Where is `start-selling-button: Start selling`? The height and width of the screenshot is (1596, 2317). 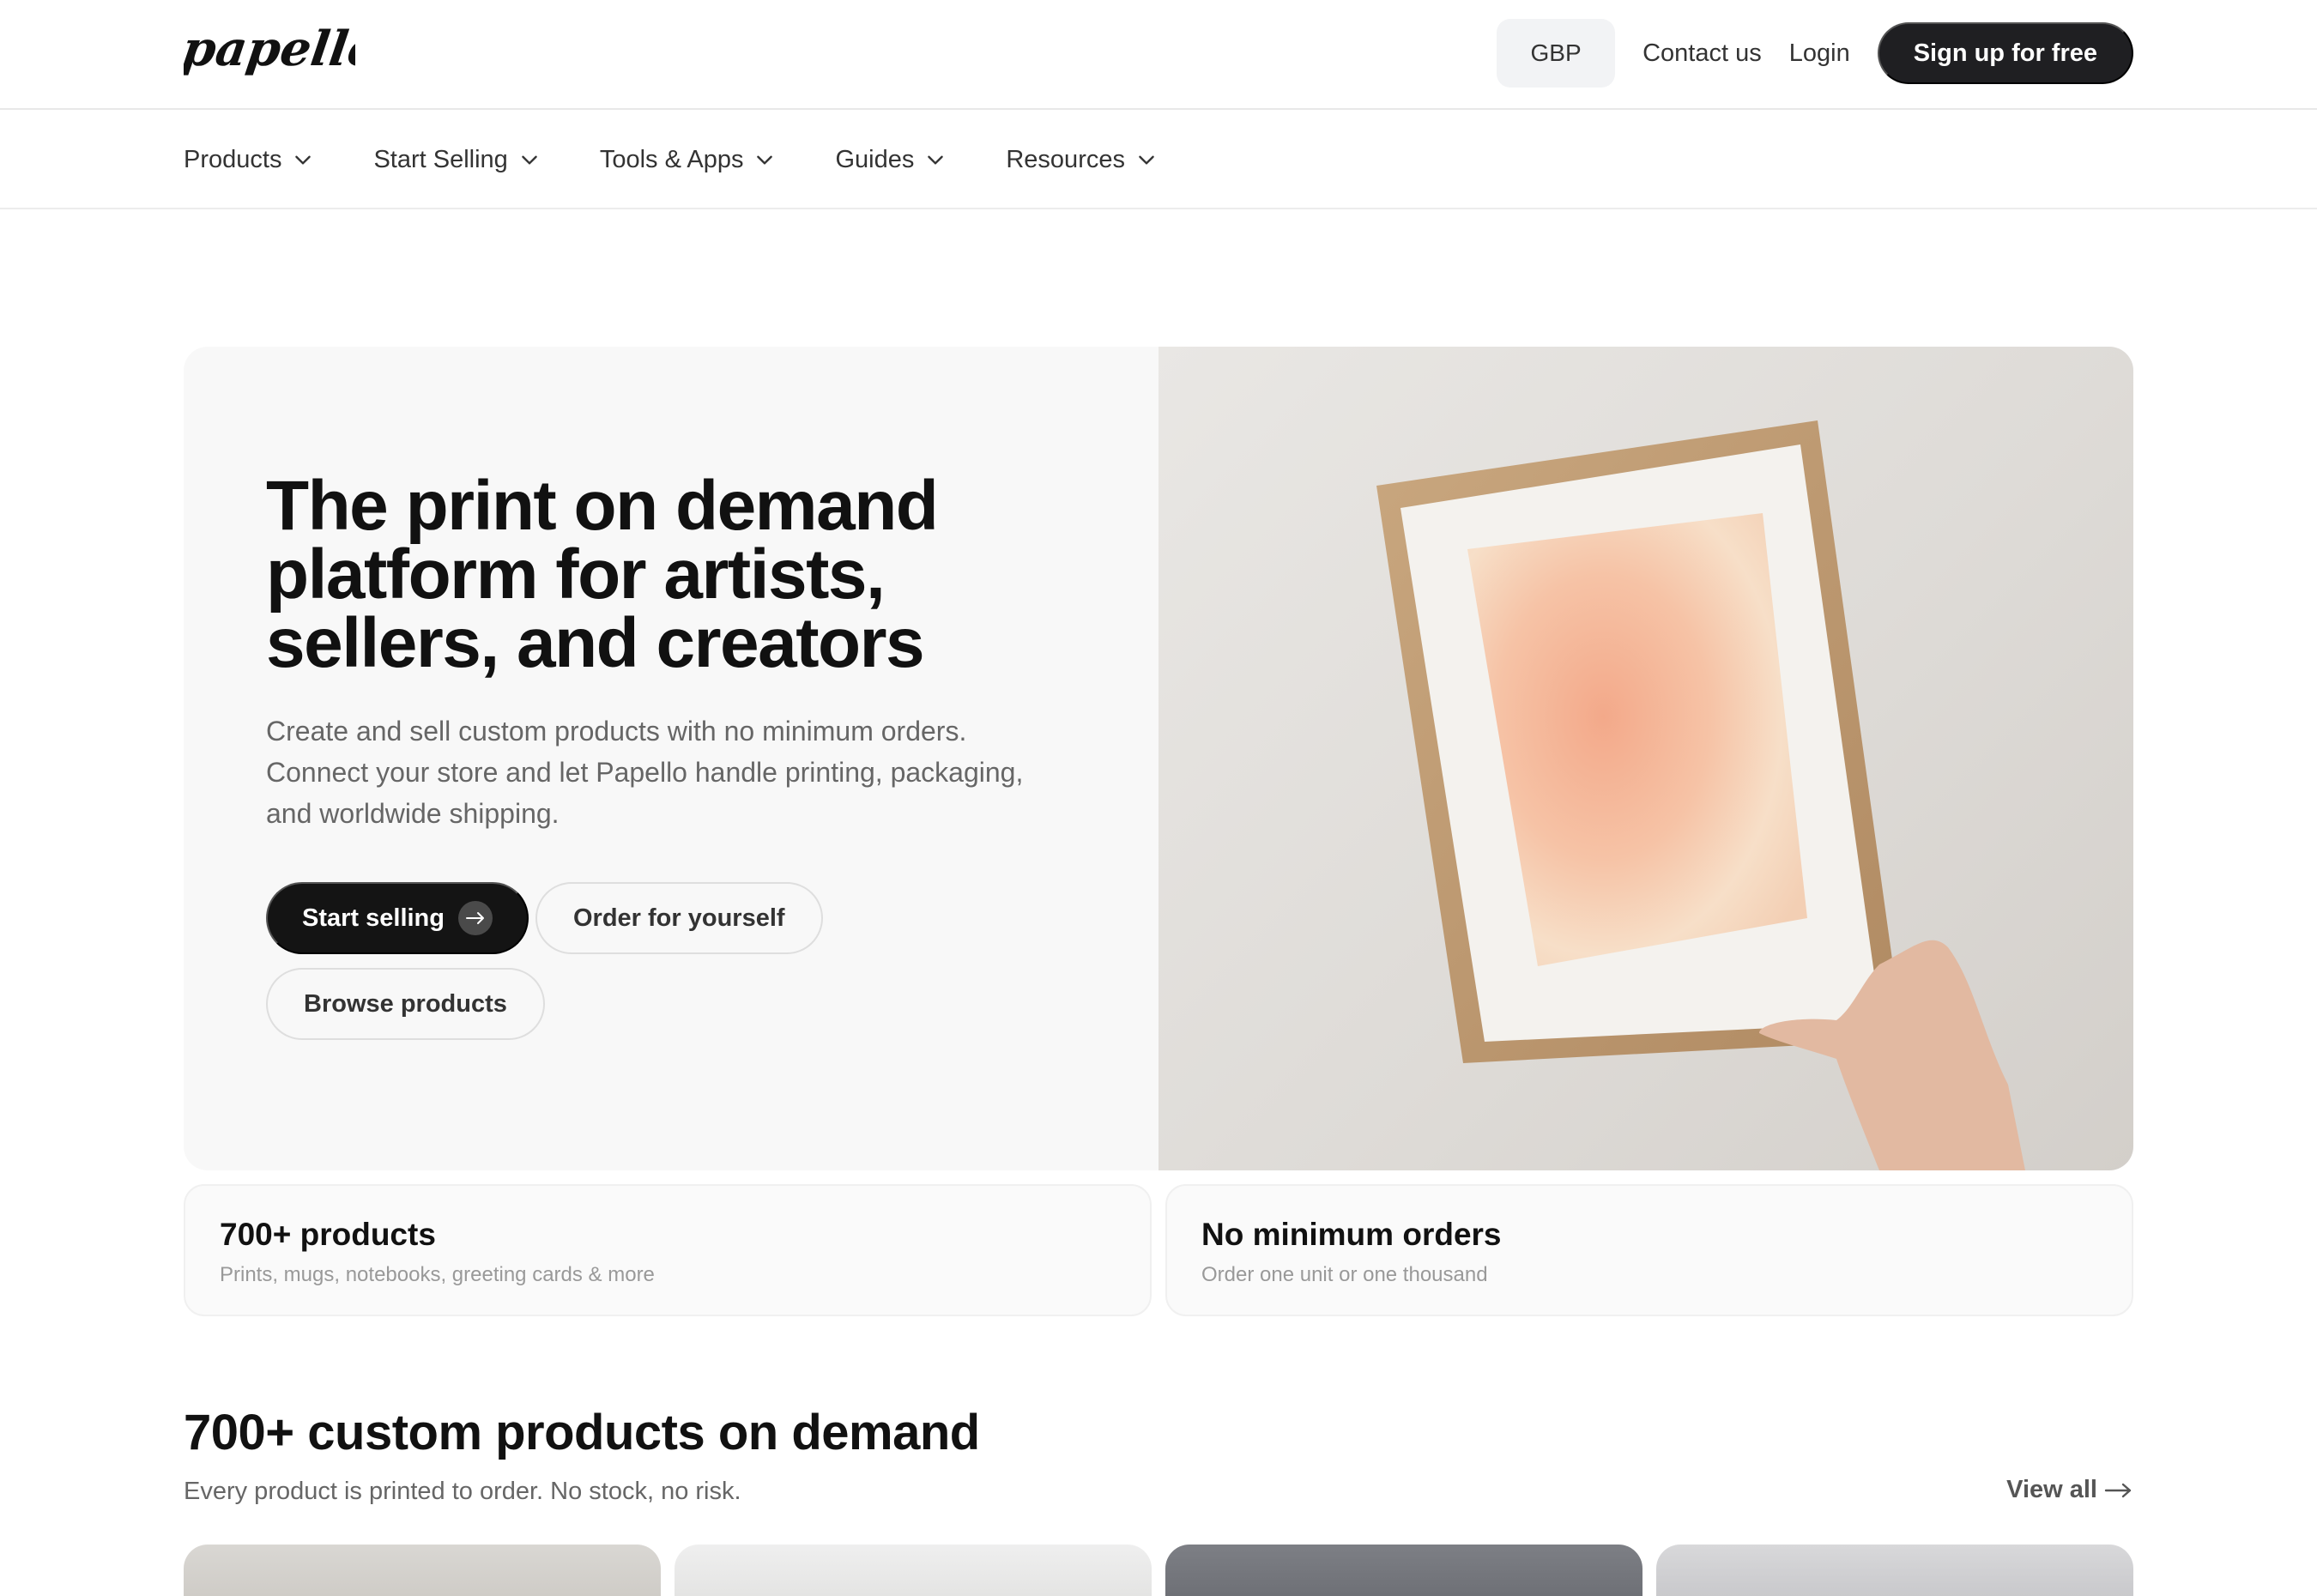
start-selling-button: Start selling is located at coordinates (397, 918).